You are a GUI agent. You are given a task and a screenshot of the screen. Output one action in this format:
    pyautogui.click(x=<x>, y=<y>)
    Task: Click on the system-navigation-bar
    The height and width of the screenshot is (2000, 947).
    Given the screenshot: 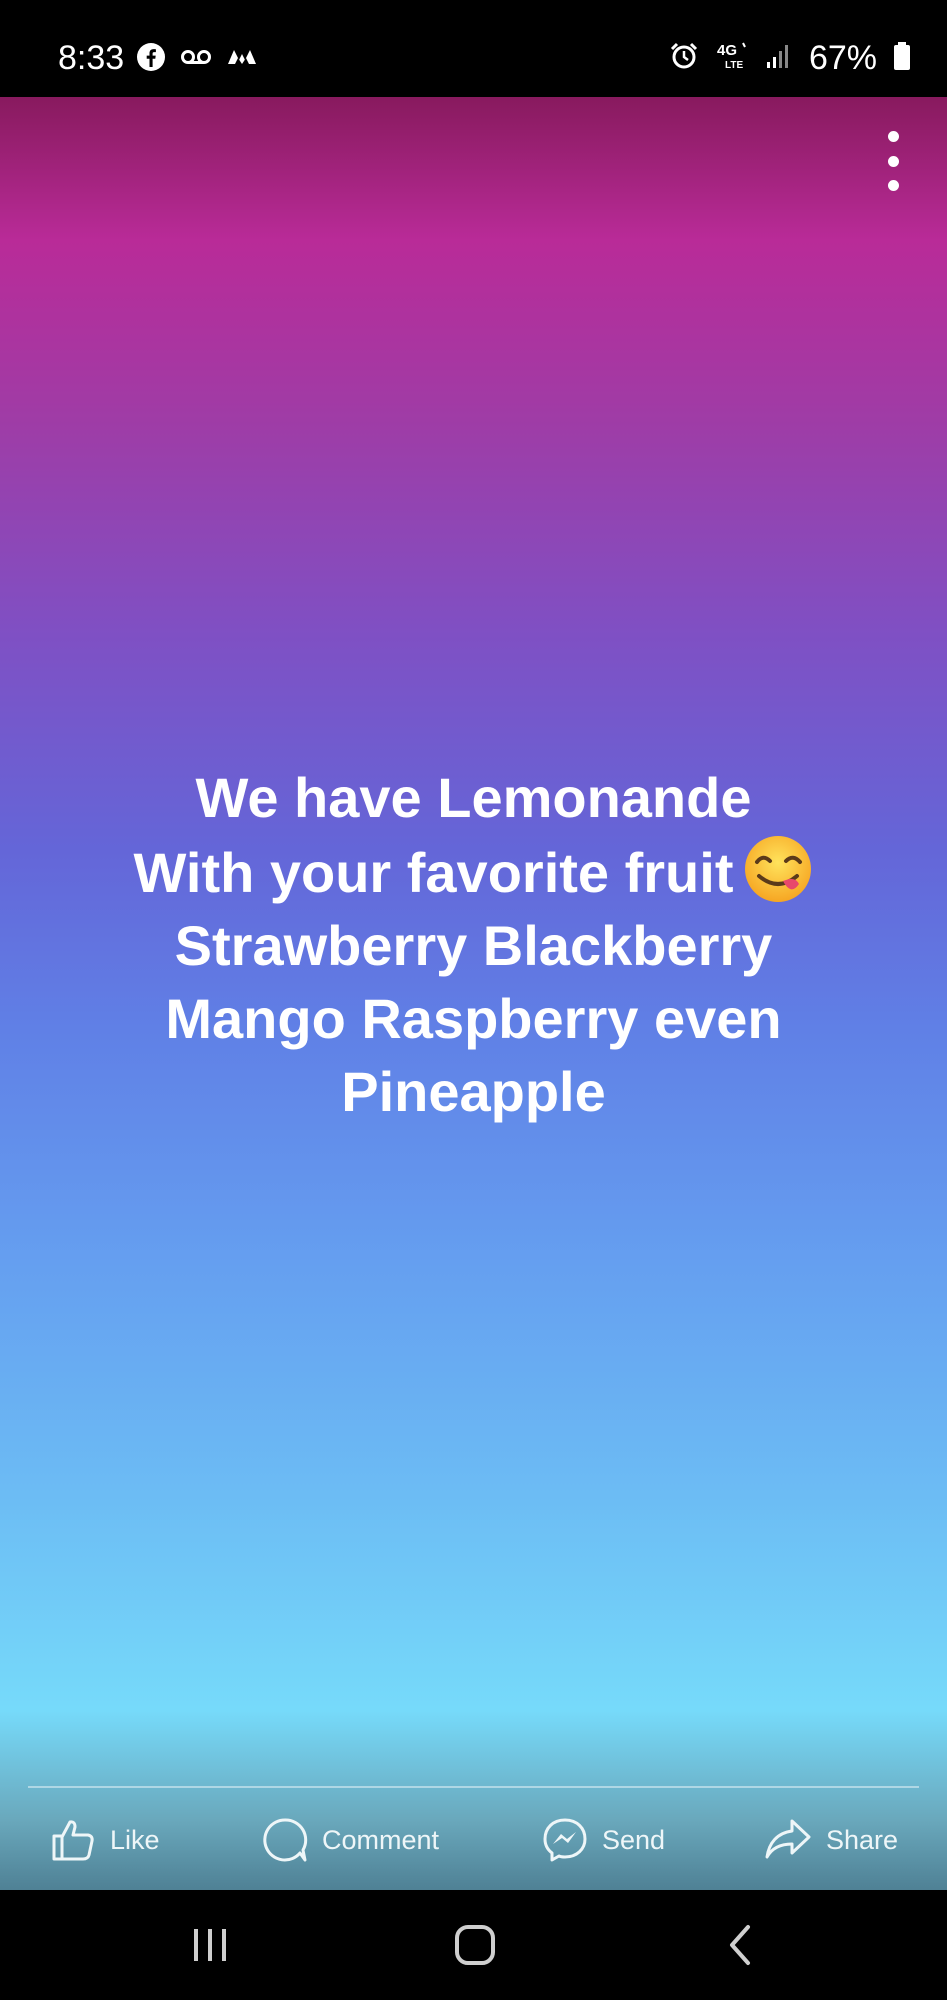 What is the action you would take?
    pyautogui.click(x=473, y=1945)
    